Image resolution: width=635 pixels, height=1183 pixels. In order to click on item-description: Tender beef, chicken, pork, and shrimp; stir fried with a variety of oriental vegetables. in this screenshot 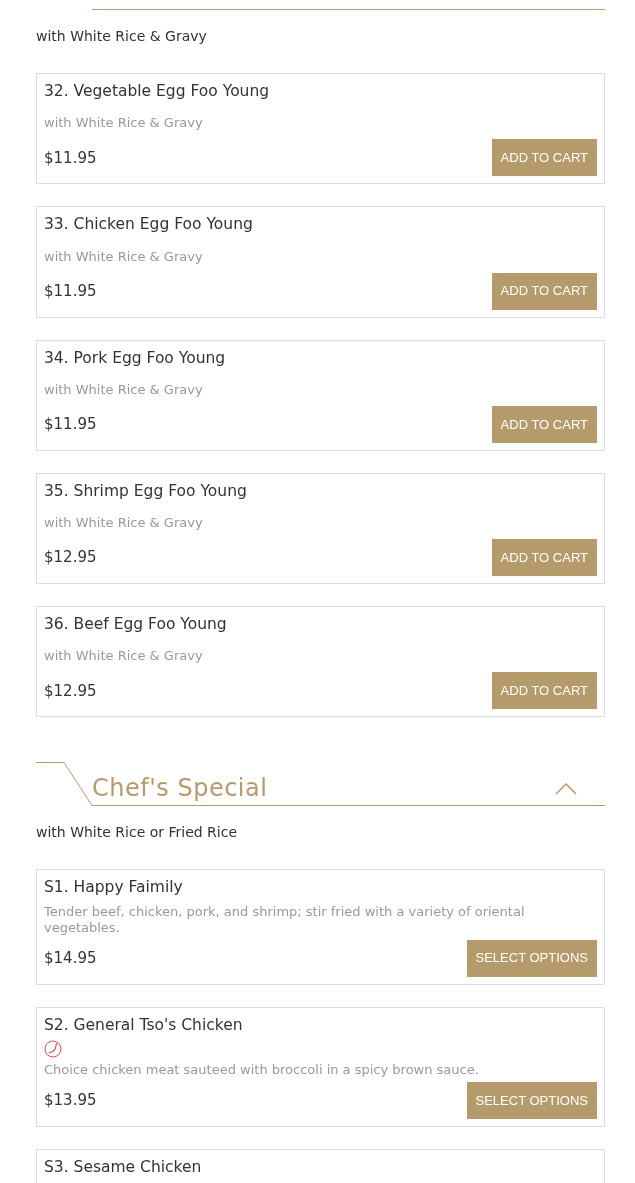, I will do `click(285, 919)`.